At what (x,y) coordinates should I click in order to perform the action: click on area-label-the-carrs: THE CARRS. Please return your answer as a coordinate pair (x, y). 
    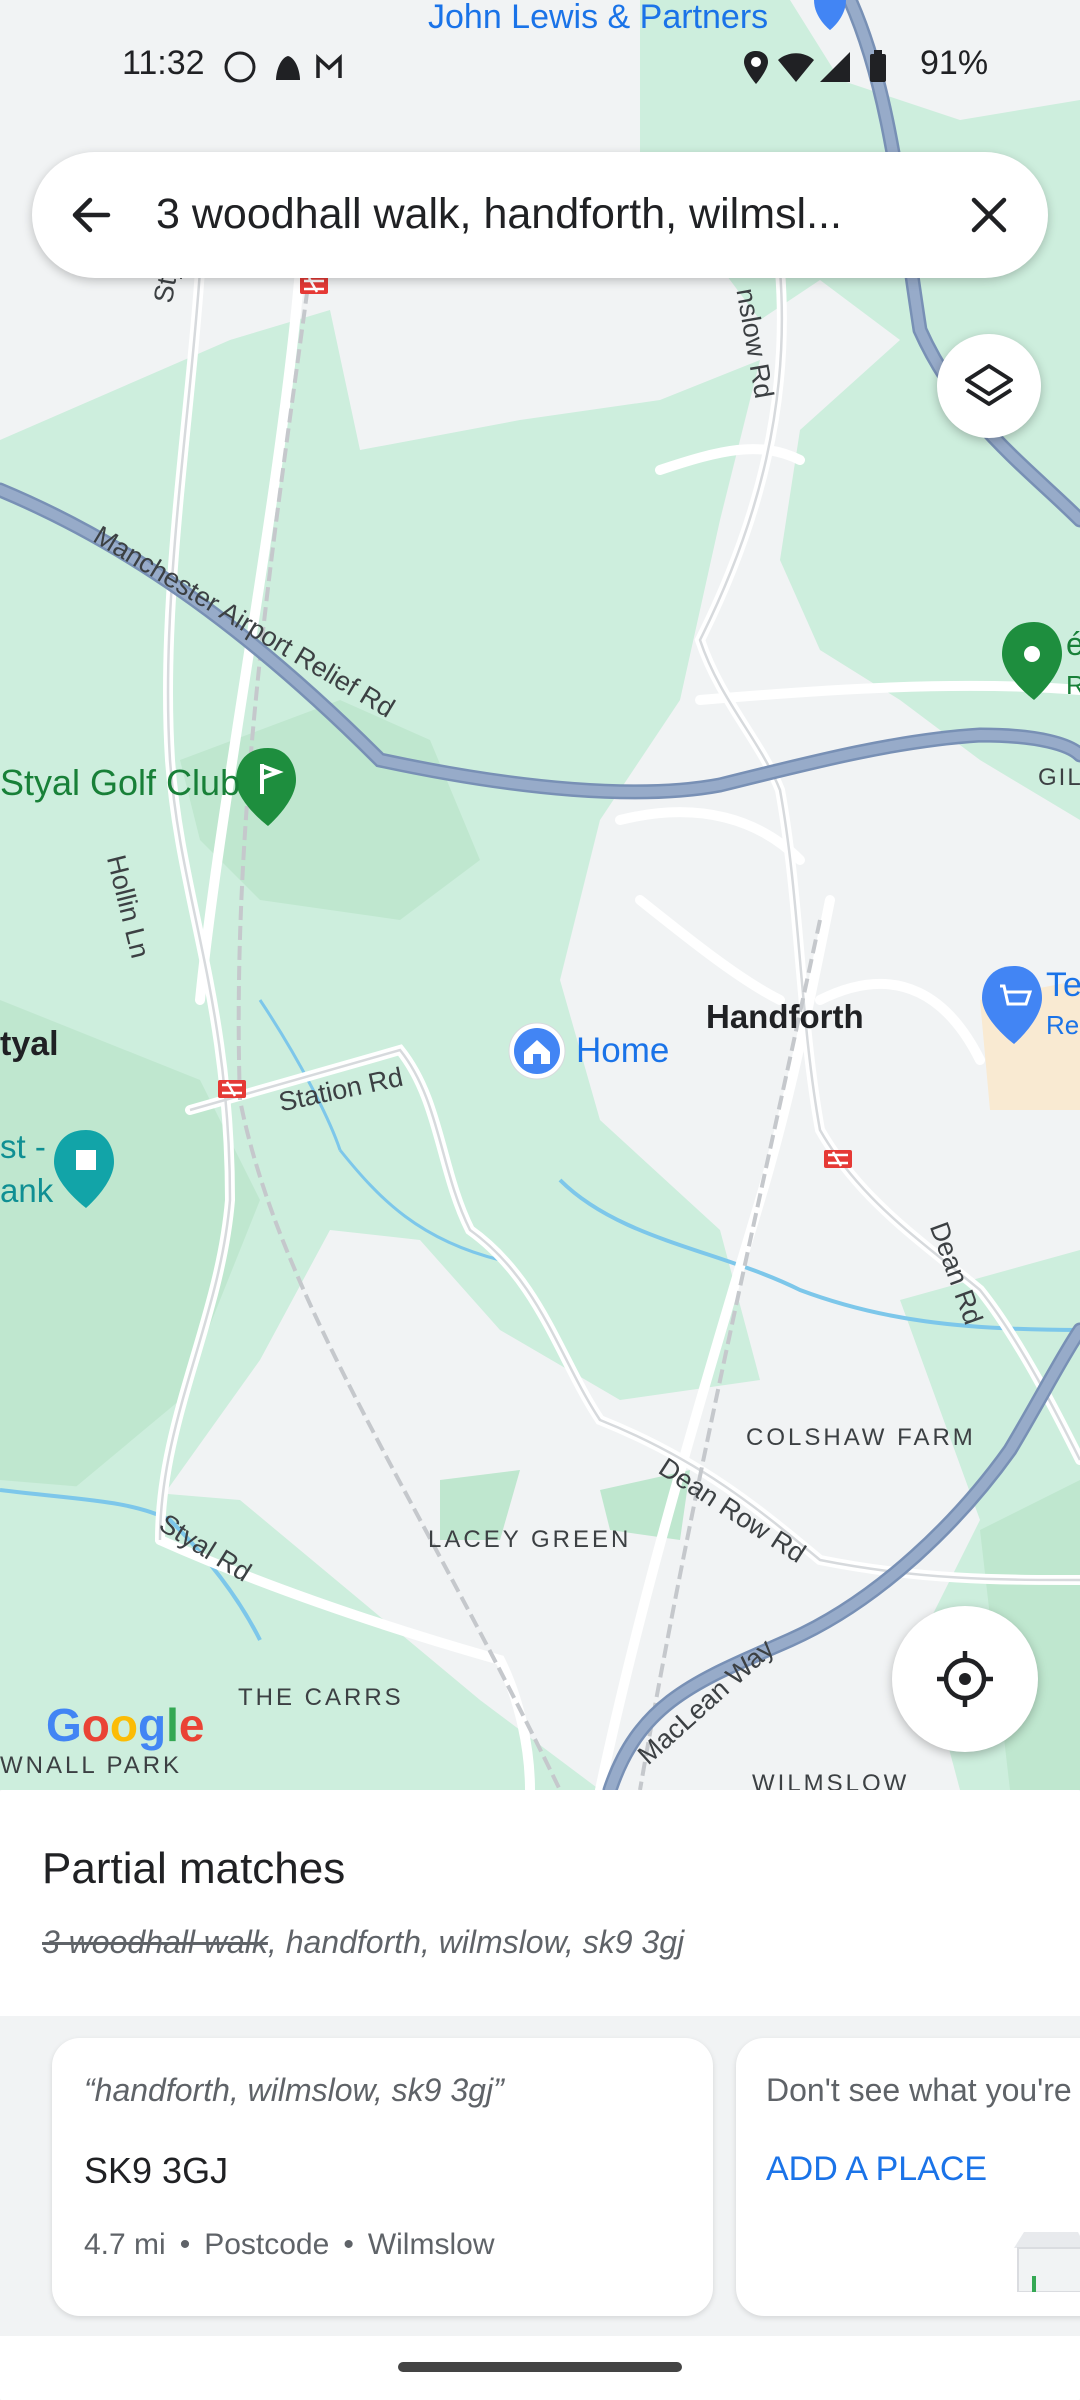
    Looking at the image, I should click on (321, 1697).